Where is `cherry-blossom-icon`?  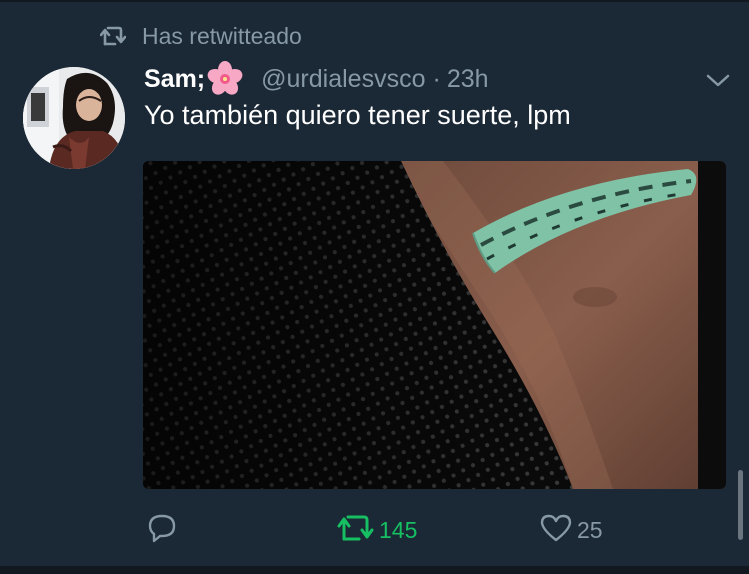 cherry-blossom-icon is located at coordinates (225, 79).